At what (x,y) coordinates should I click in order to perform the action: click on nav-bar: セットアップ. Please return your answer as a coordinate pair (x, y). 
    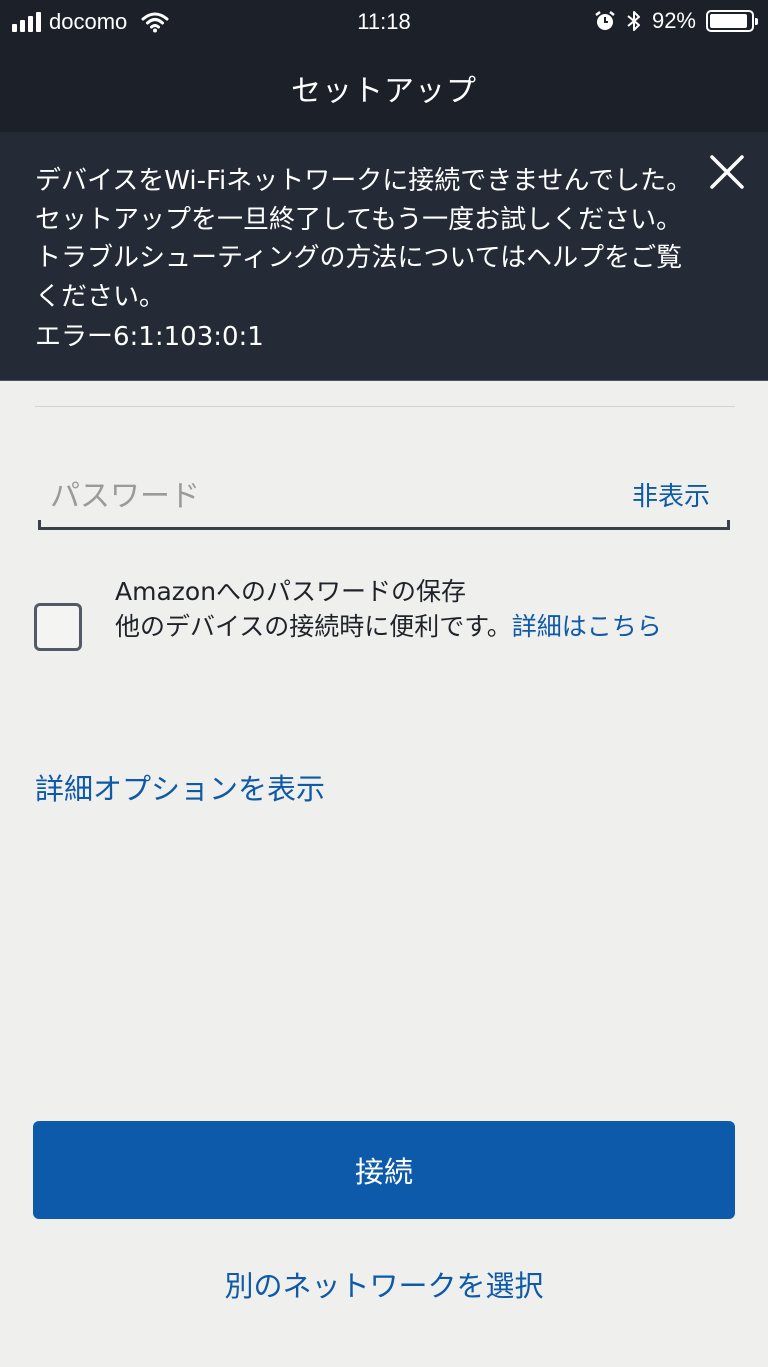
    Looking at the image, I should click on (384, 88).